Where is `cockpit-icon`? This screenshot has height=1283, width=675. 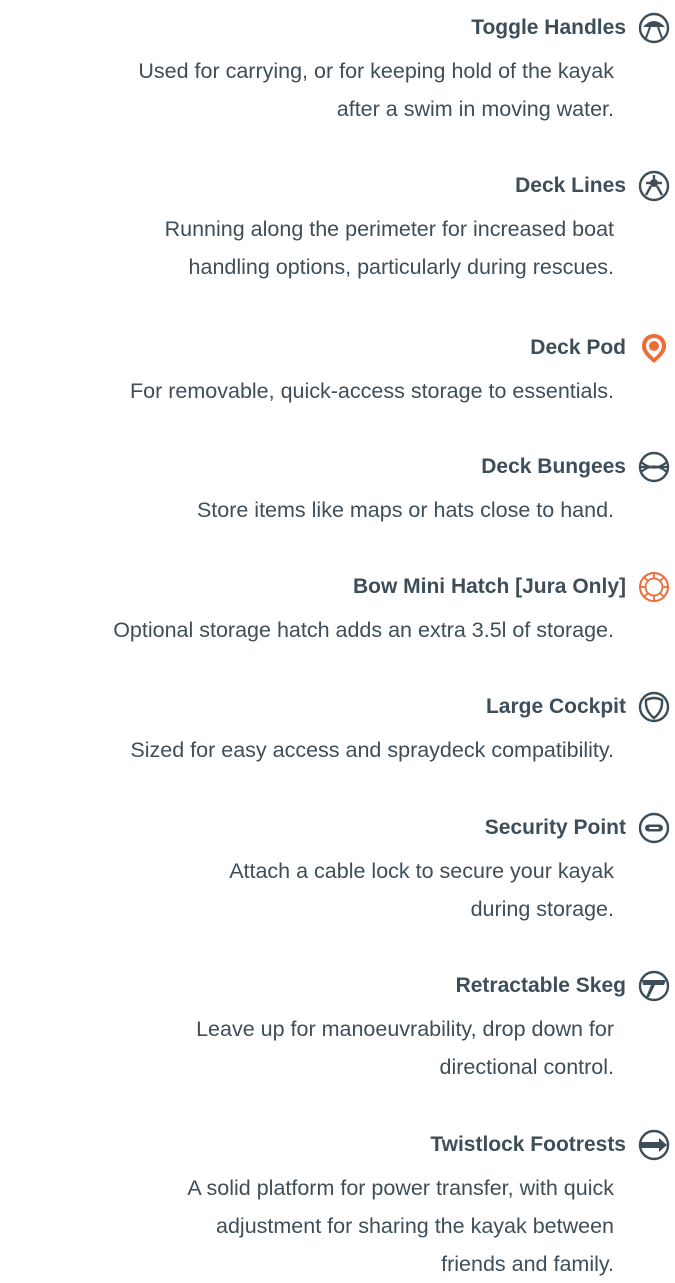
cockpit-icon is located at coordinates (654, 707).